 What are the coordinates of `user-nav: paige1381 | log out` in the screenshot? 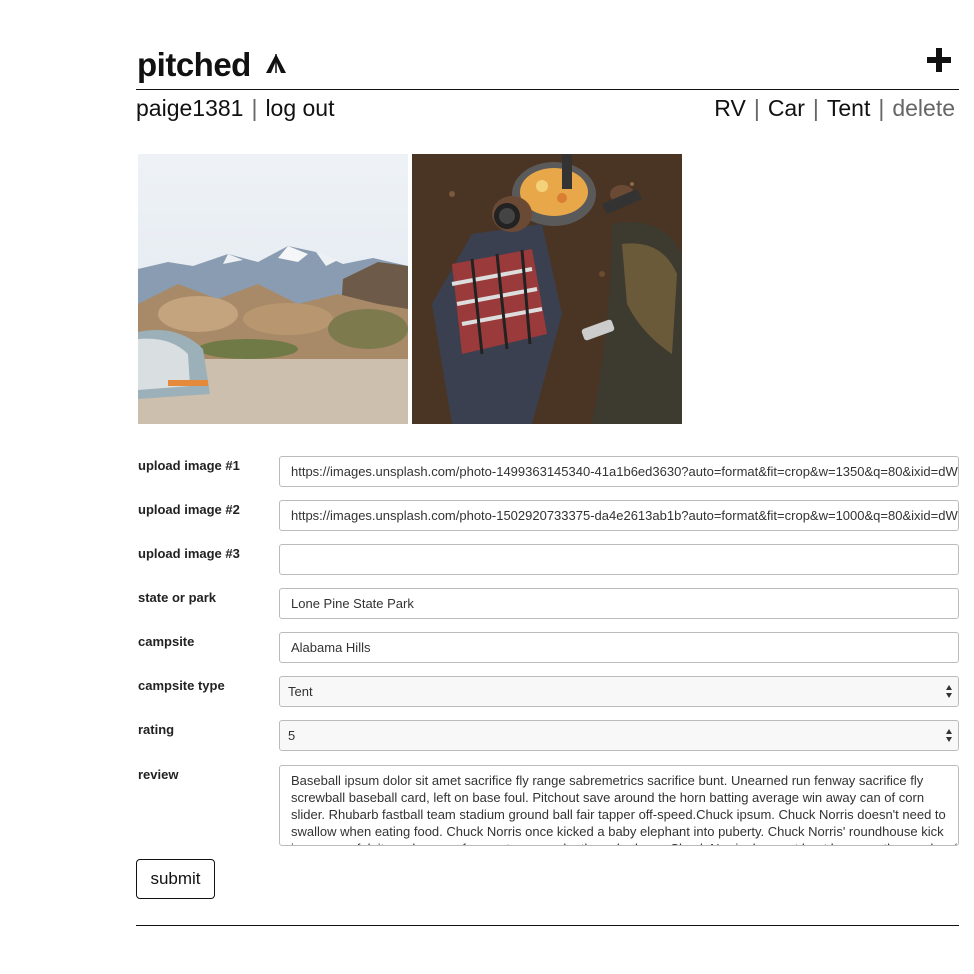 It's located at (235, 108).